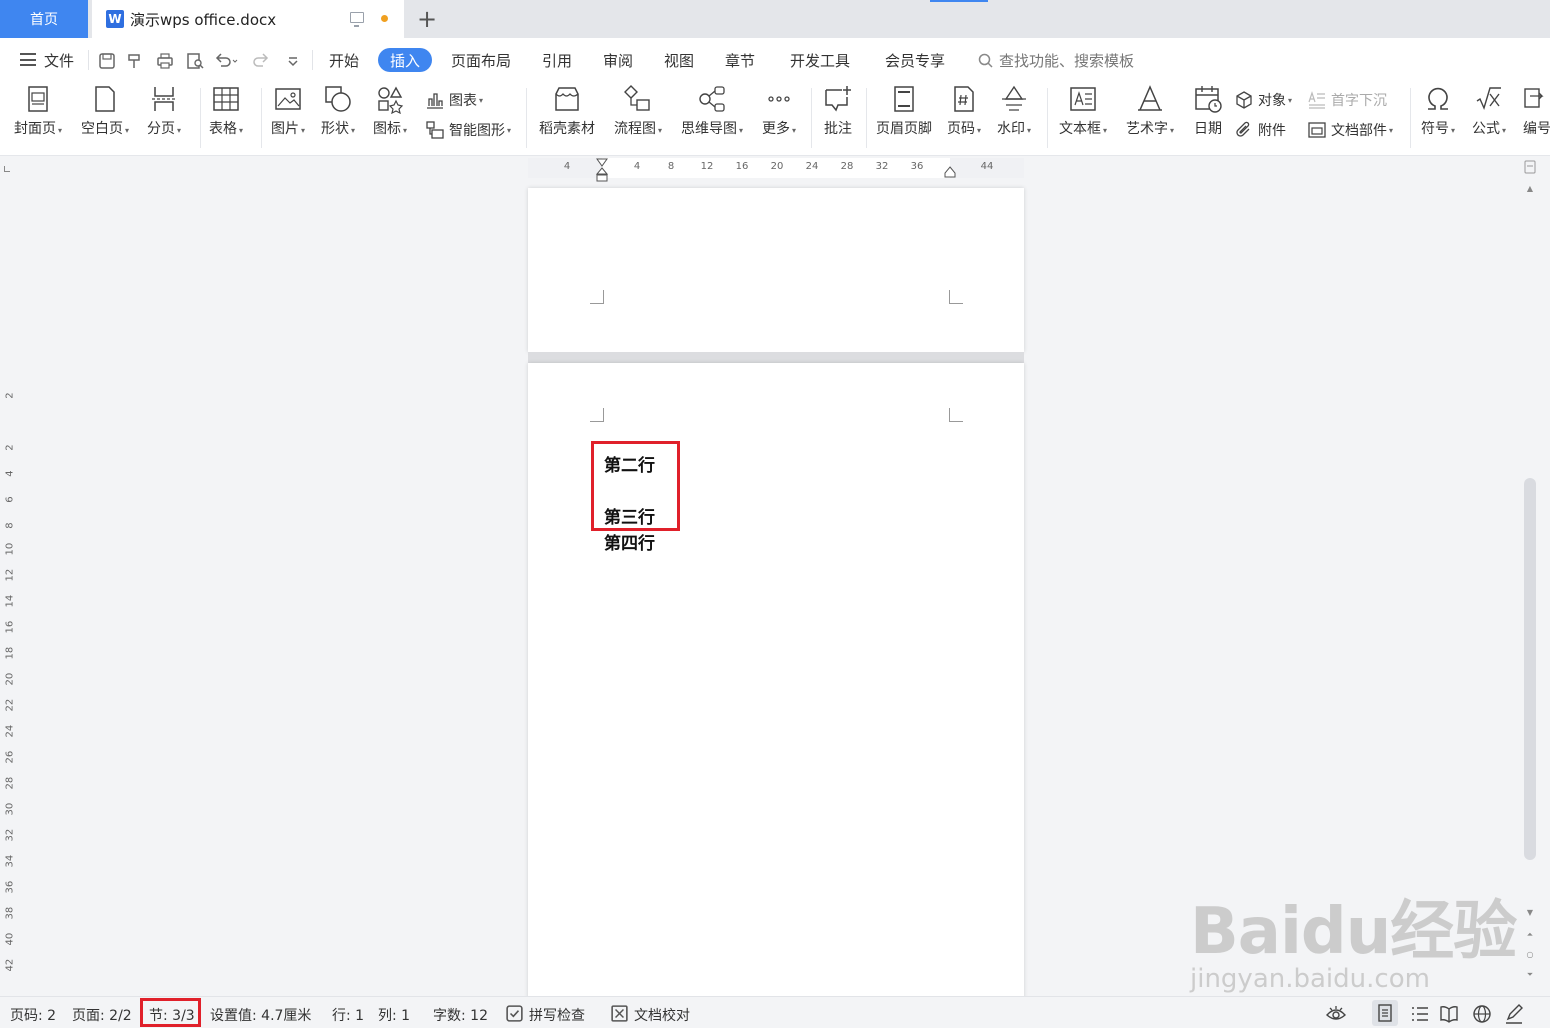 The height and width of the screenshot is (1028, 1550). I want to click on ruler-tick: 16, so click(10, 627).